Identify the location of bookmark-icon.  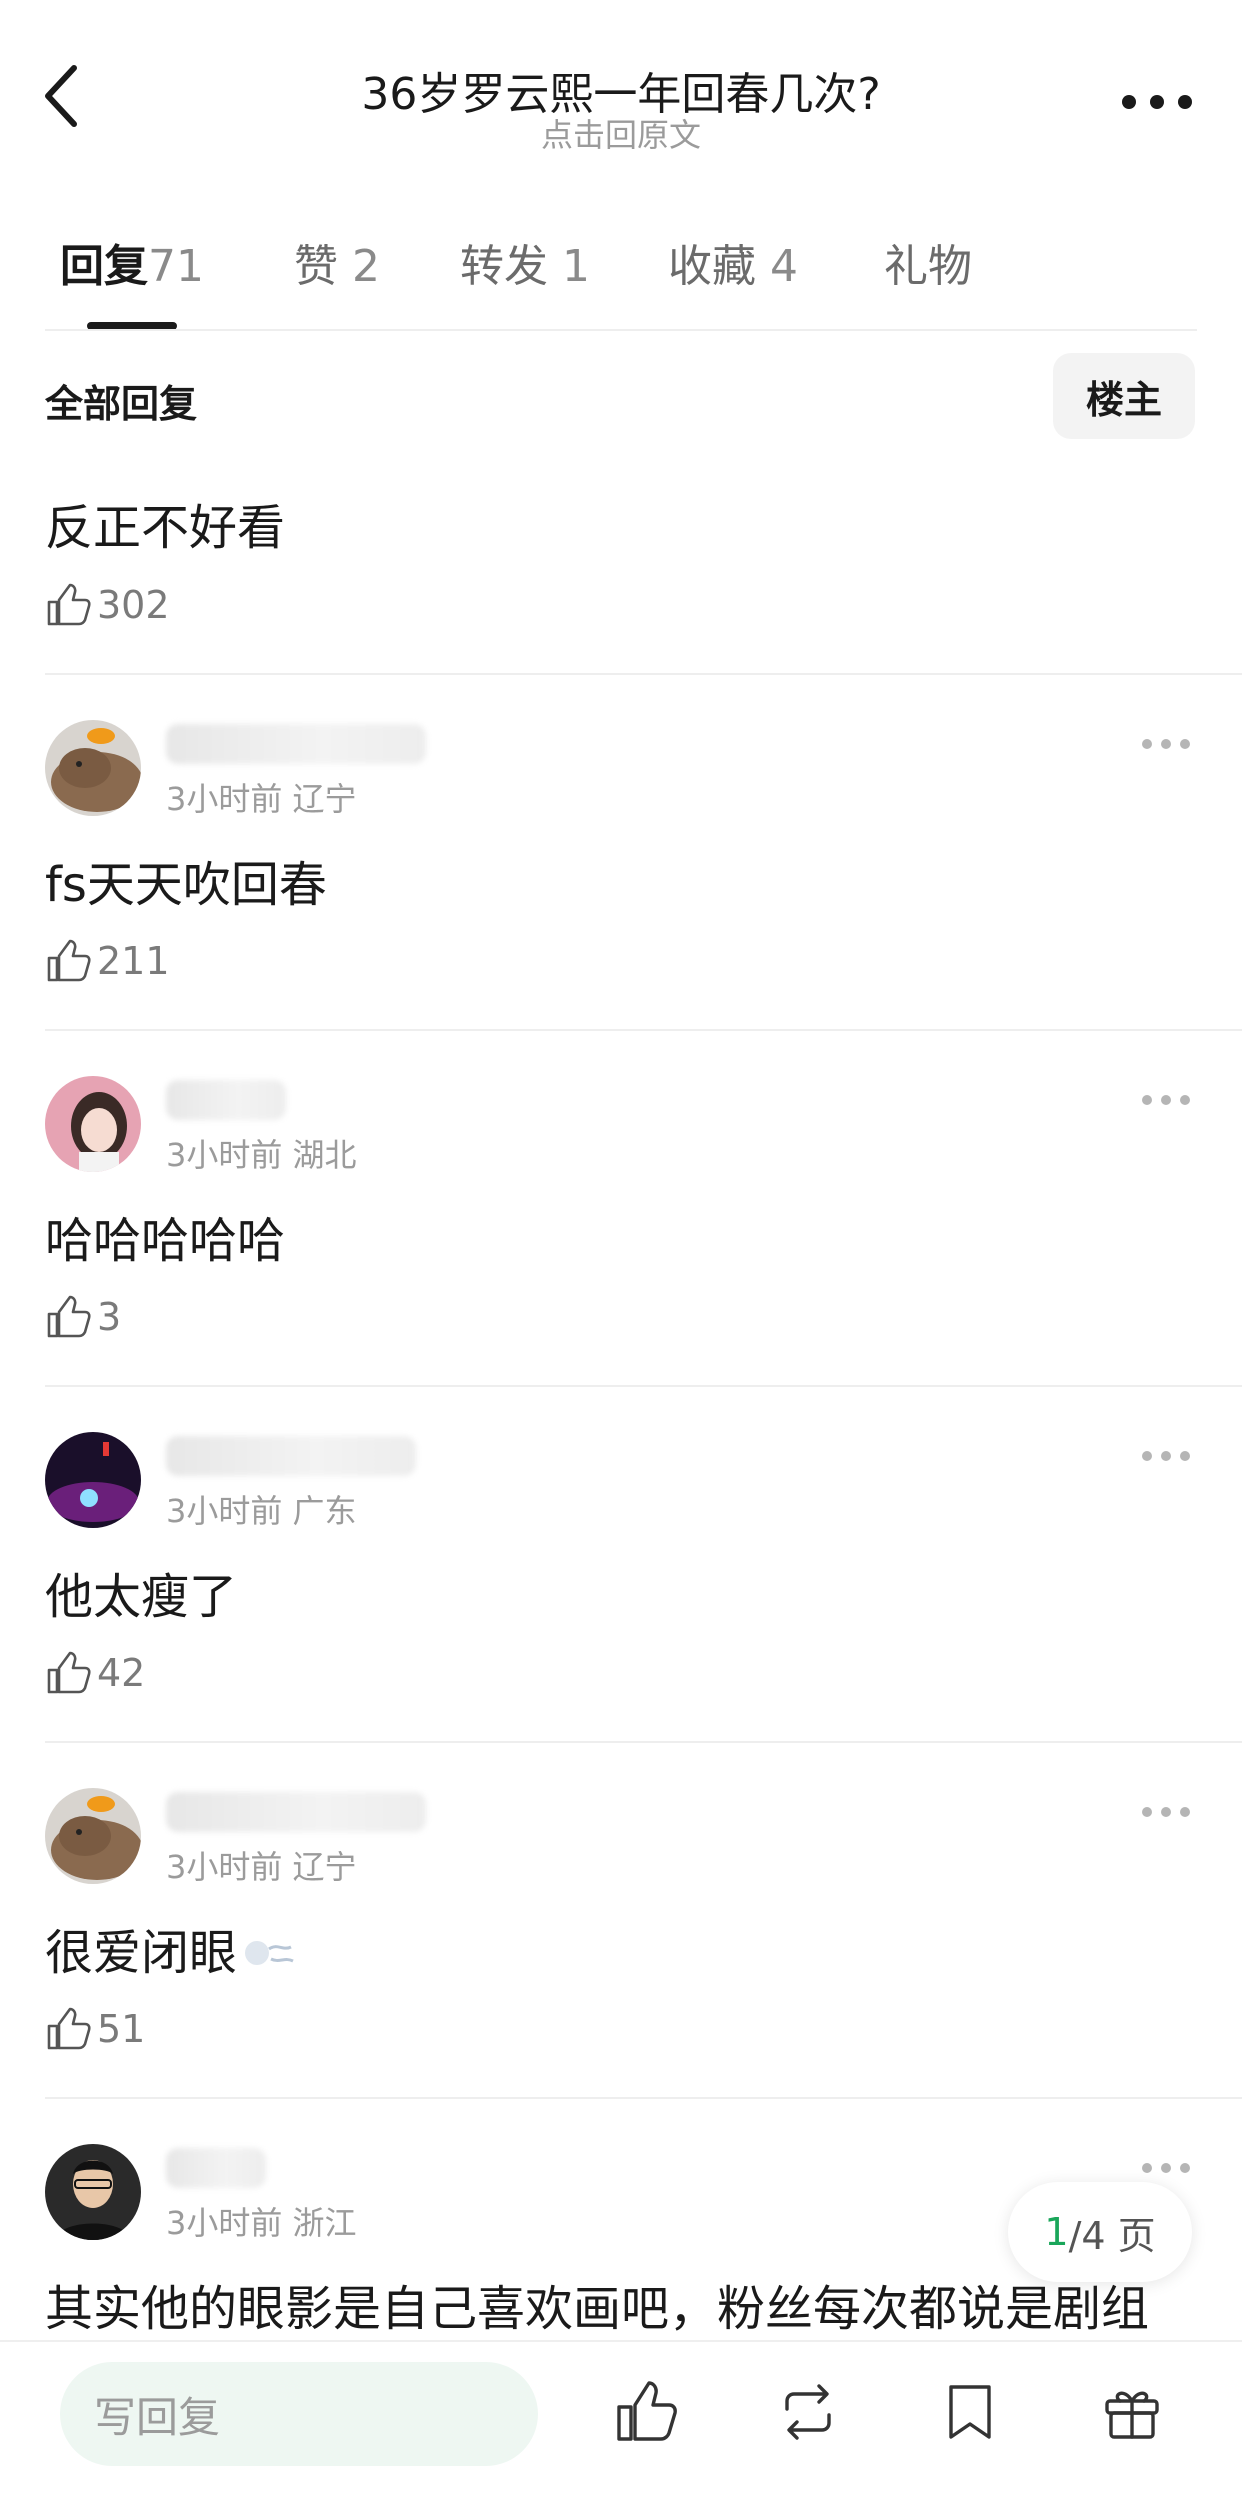
(970, 2412).